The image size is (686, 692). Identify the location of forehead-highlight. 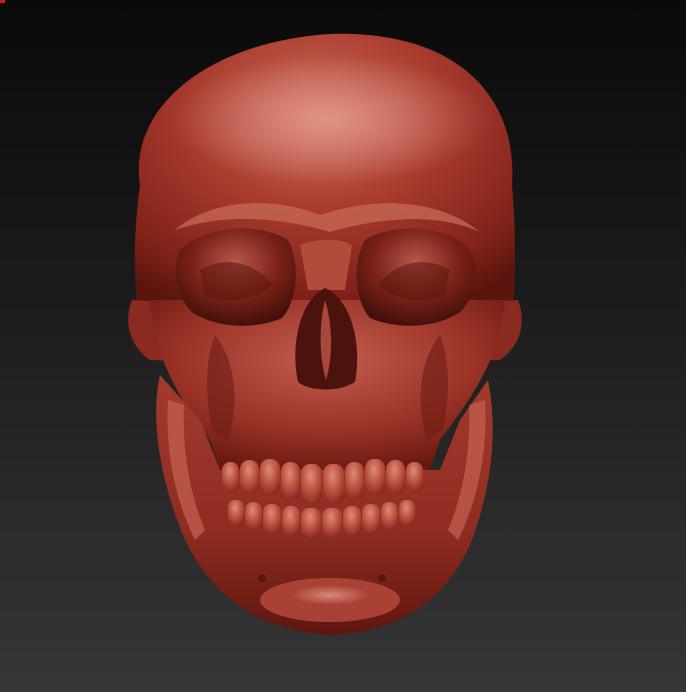
(330, 120).